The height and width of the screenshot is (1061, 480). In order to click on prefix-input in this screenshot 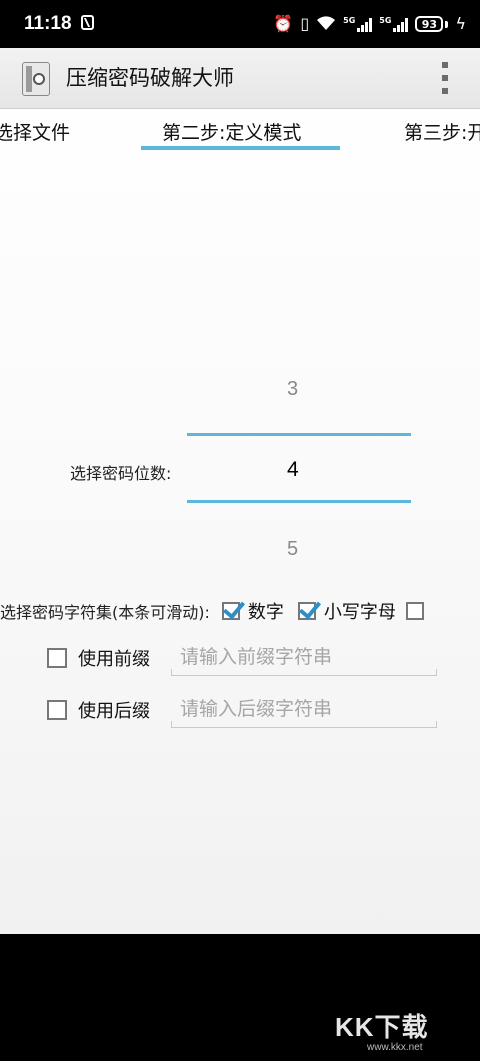, I will do `click(308, 657)`.